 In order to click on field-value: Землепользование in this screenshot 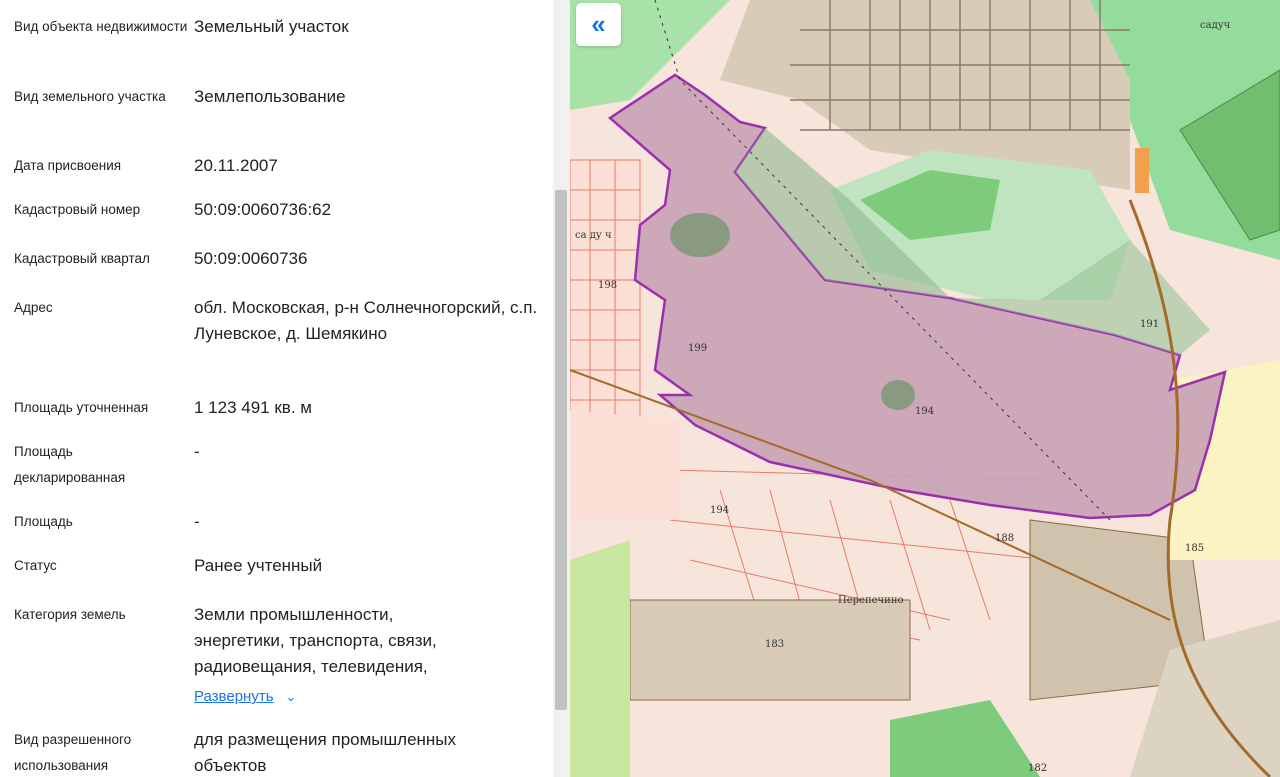, I will do `click(270, 96)`.